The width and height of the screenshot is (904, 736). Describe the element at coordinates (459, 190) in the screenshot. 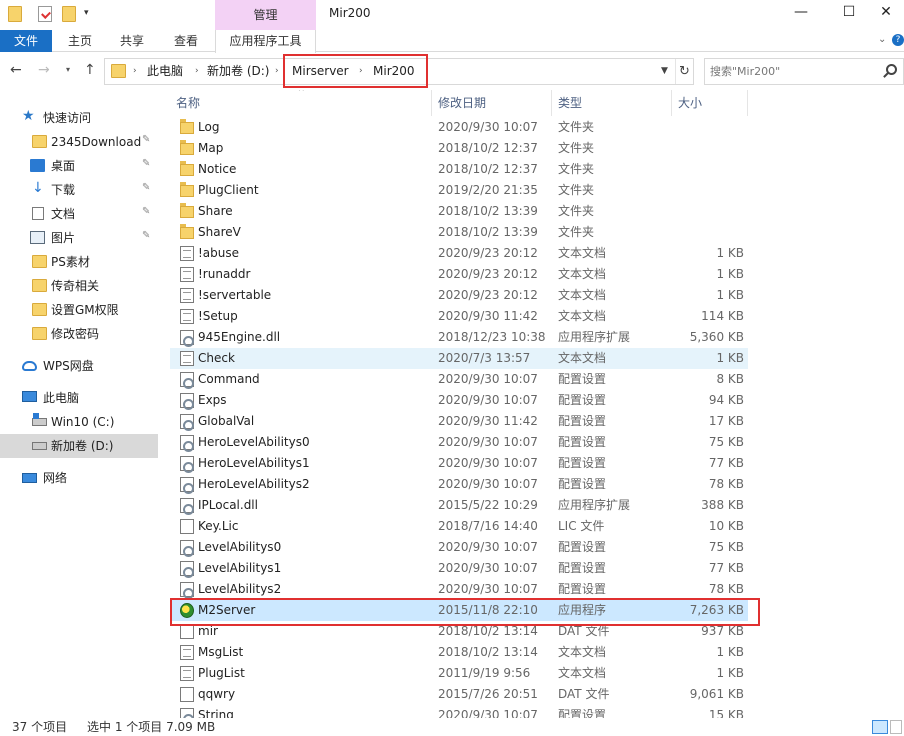

I see `table-row: PlugClient 2019/2/20 21:35 文件夹` at that location.